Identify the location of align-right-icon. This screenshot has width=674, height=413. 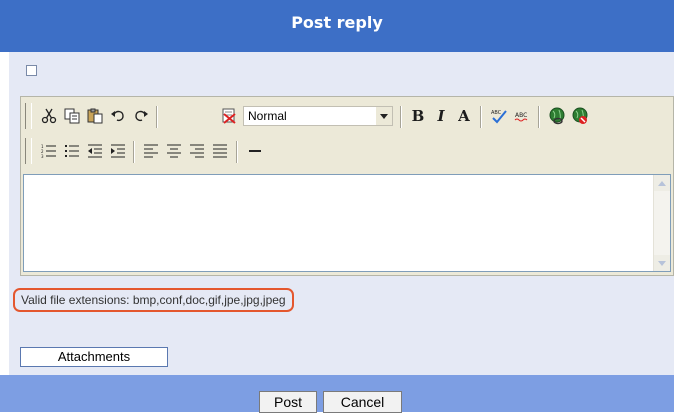
(197, 151).